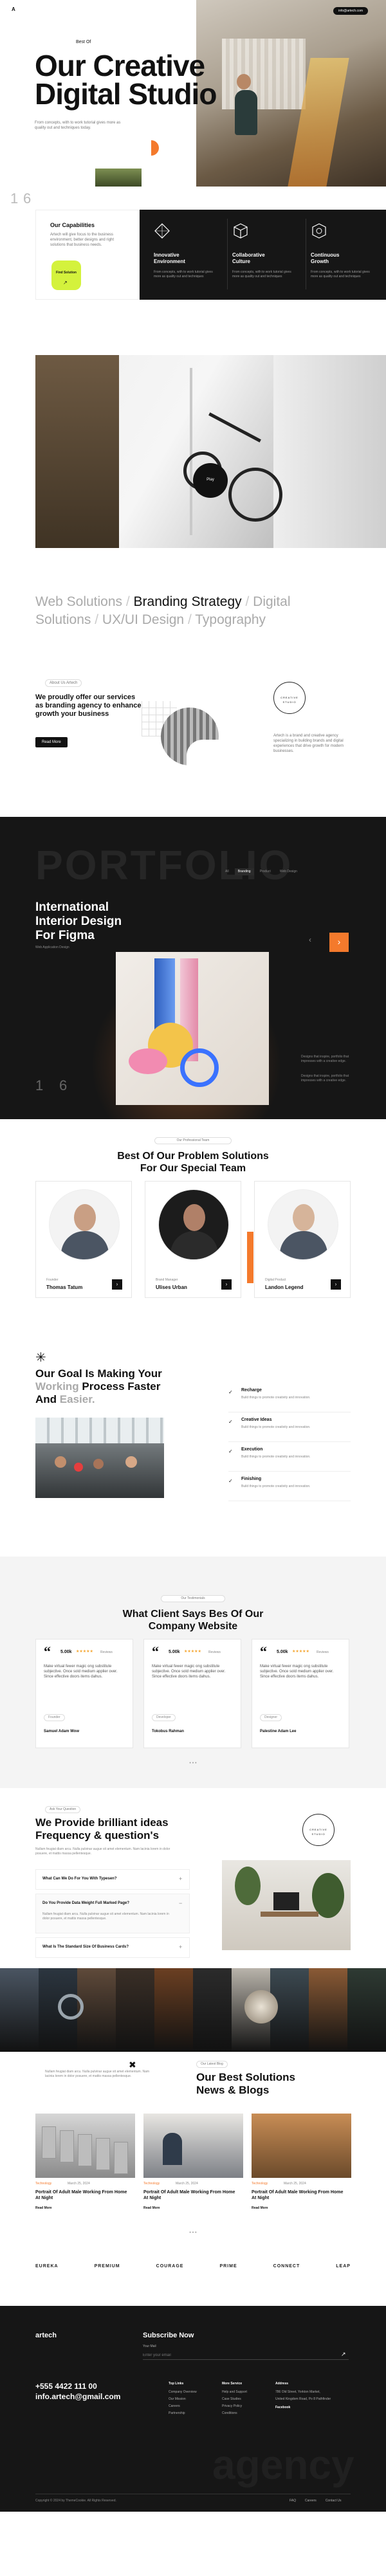 The width and height of the screenshot is (386, 2576). I want to click on footer-link: Help and Support, so click(234, 2392).